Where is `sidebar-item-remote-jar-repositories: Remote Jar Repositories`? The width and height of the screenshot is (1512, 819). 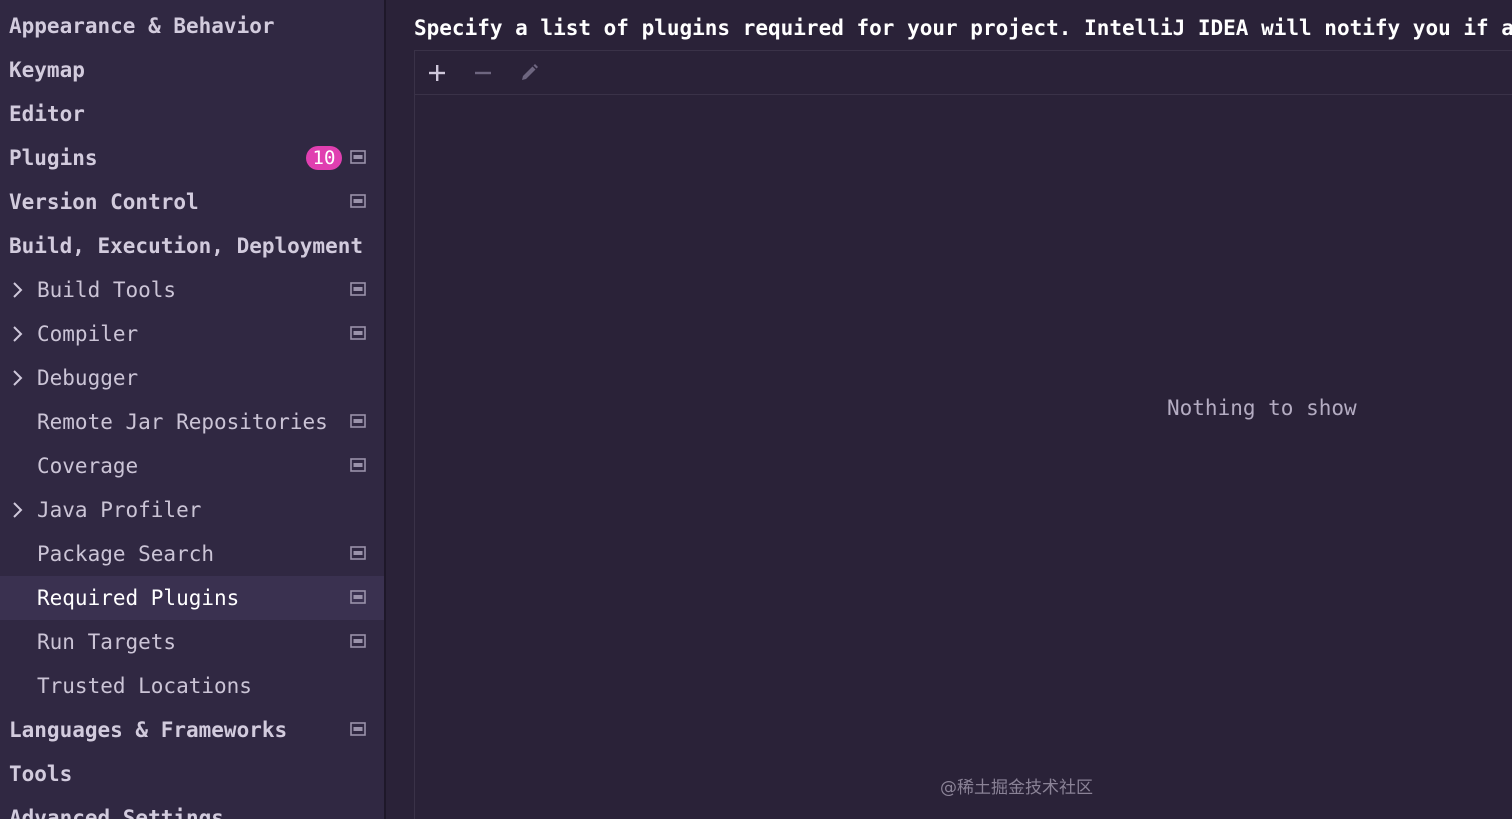 sidebar-item-remote-jar-repositories: Remote Jar Repositories is located at coordinates (192, 422).